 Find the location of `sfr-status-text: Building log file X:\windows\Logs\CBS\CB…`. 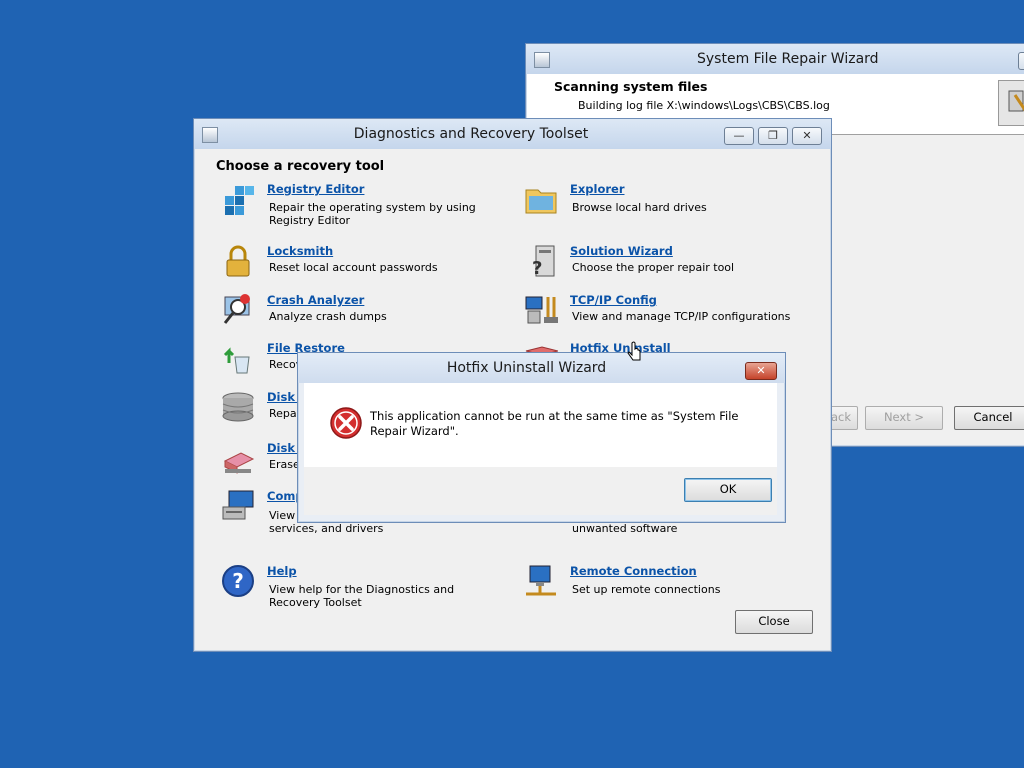

sfr-status-text: Building log file X:\windows\Logs\CBS\CB… is located at coordinates (704, 105).